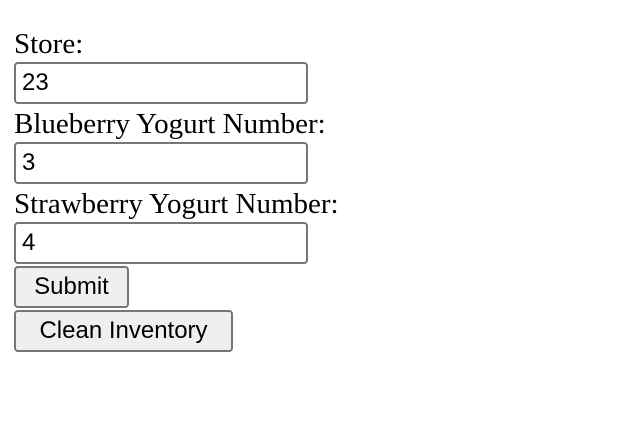 The image size is (640, 446). I want to click on blueberry-yogurt-label: Blueberry Yogurt Number:, so click(170, 124).